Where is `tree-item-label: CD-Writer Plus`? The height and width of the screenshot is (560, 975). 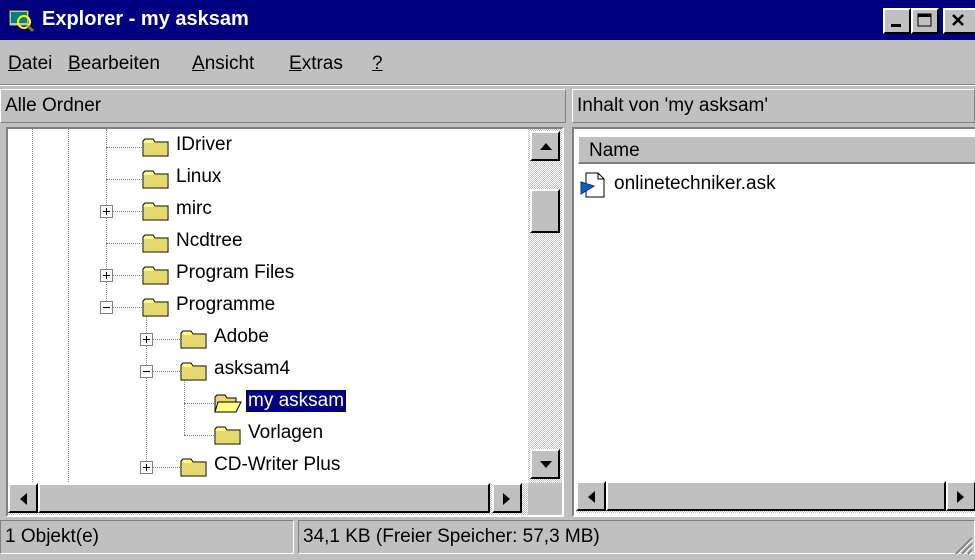
tree-item-label: CD-Writer Plus is located at coordinates (277, 464).